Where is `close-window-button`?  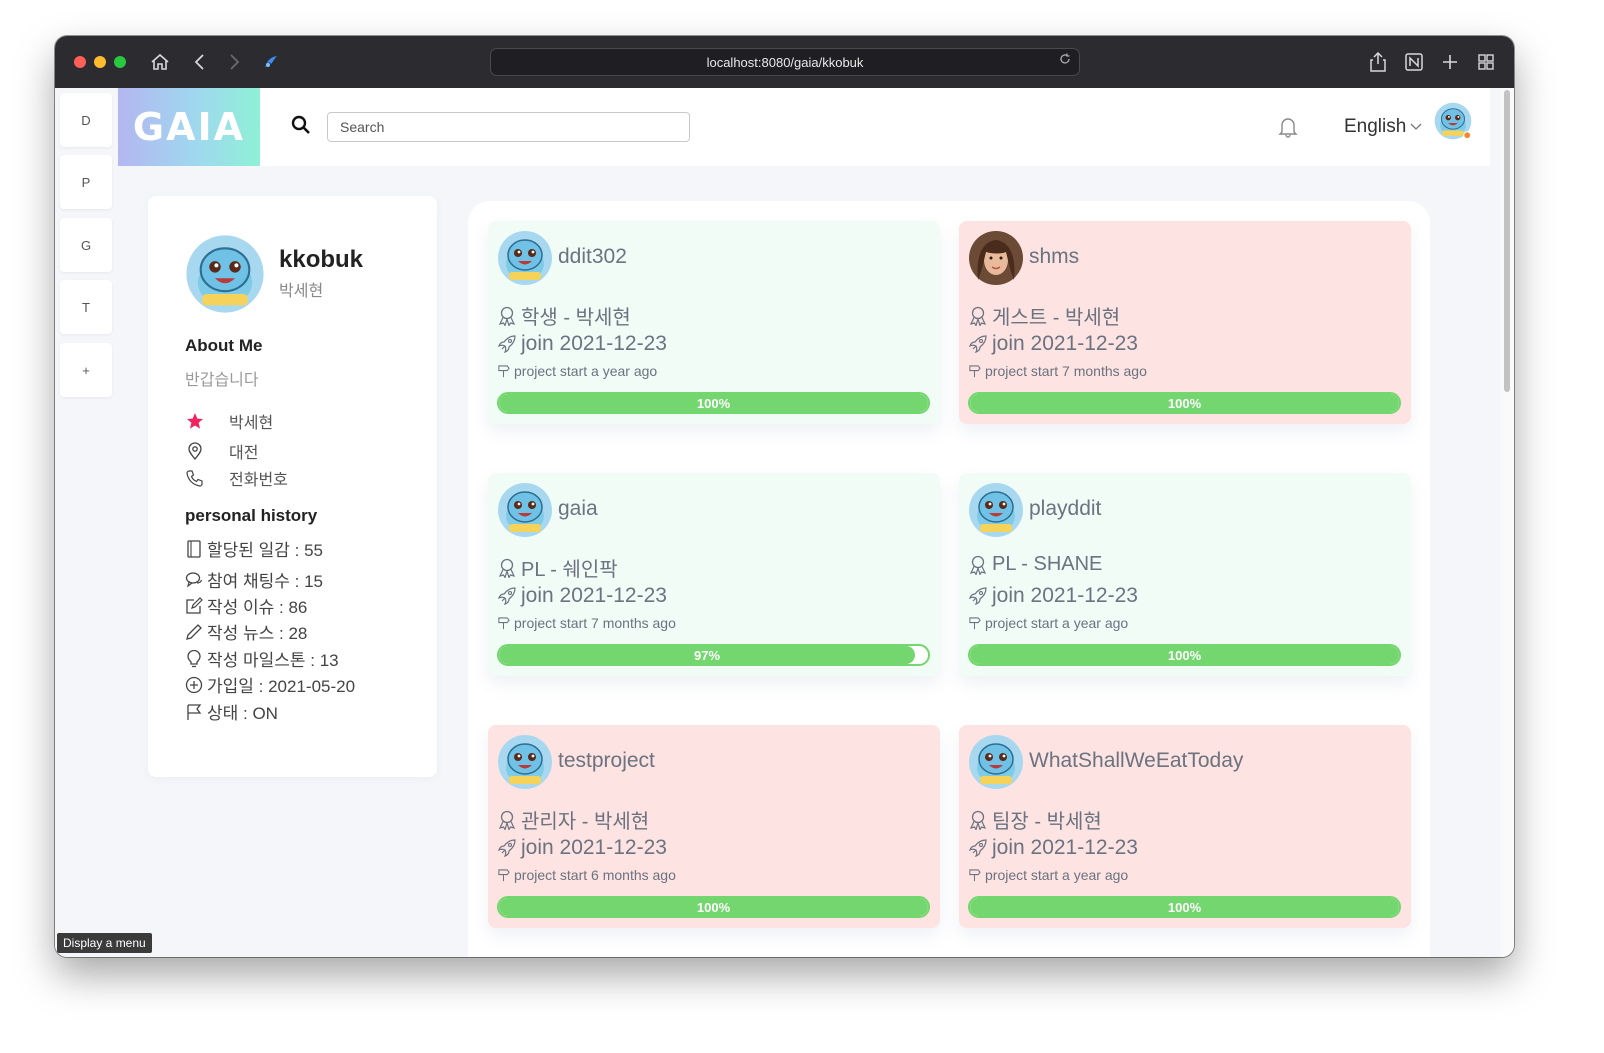 close-window-button is located at coordinates (80, 62).